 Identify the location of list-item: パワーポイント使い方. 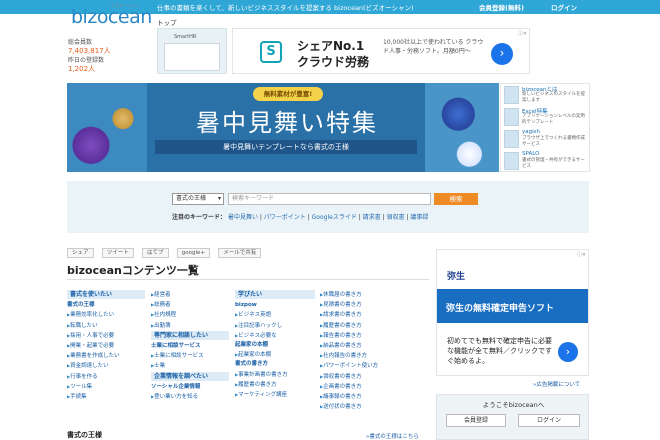
(367, 366).